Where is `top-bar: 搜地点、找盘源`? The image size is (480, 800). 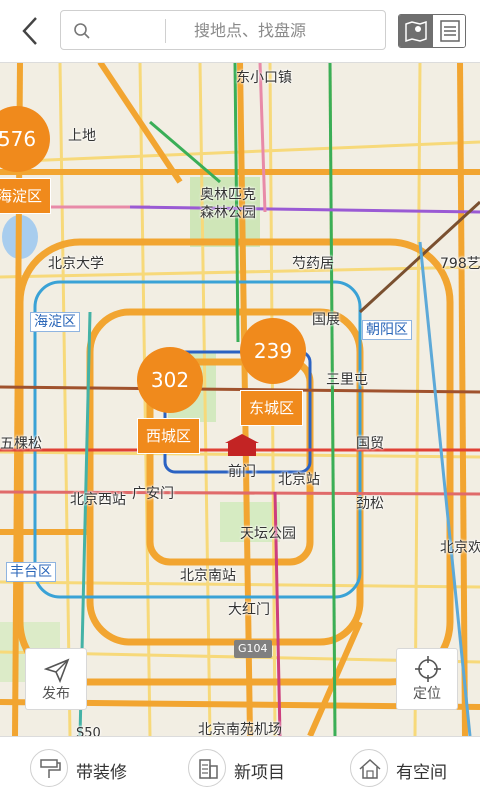 top-bar: 搜地点、找盘源 is located at coordinates (240, 31).